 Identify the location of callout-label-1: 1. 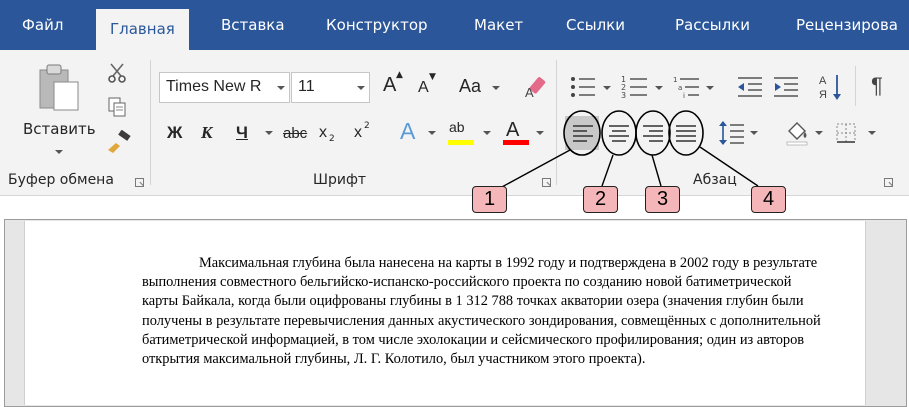
(489, 199).